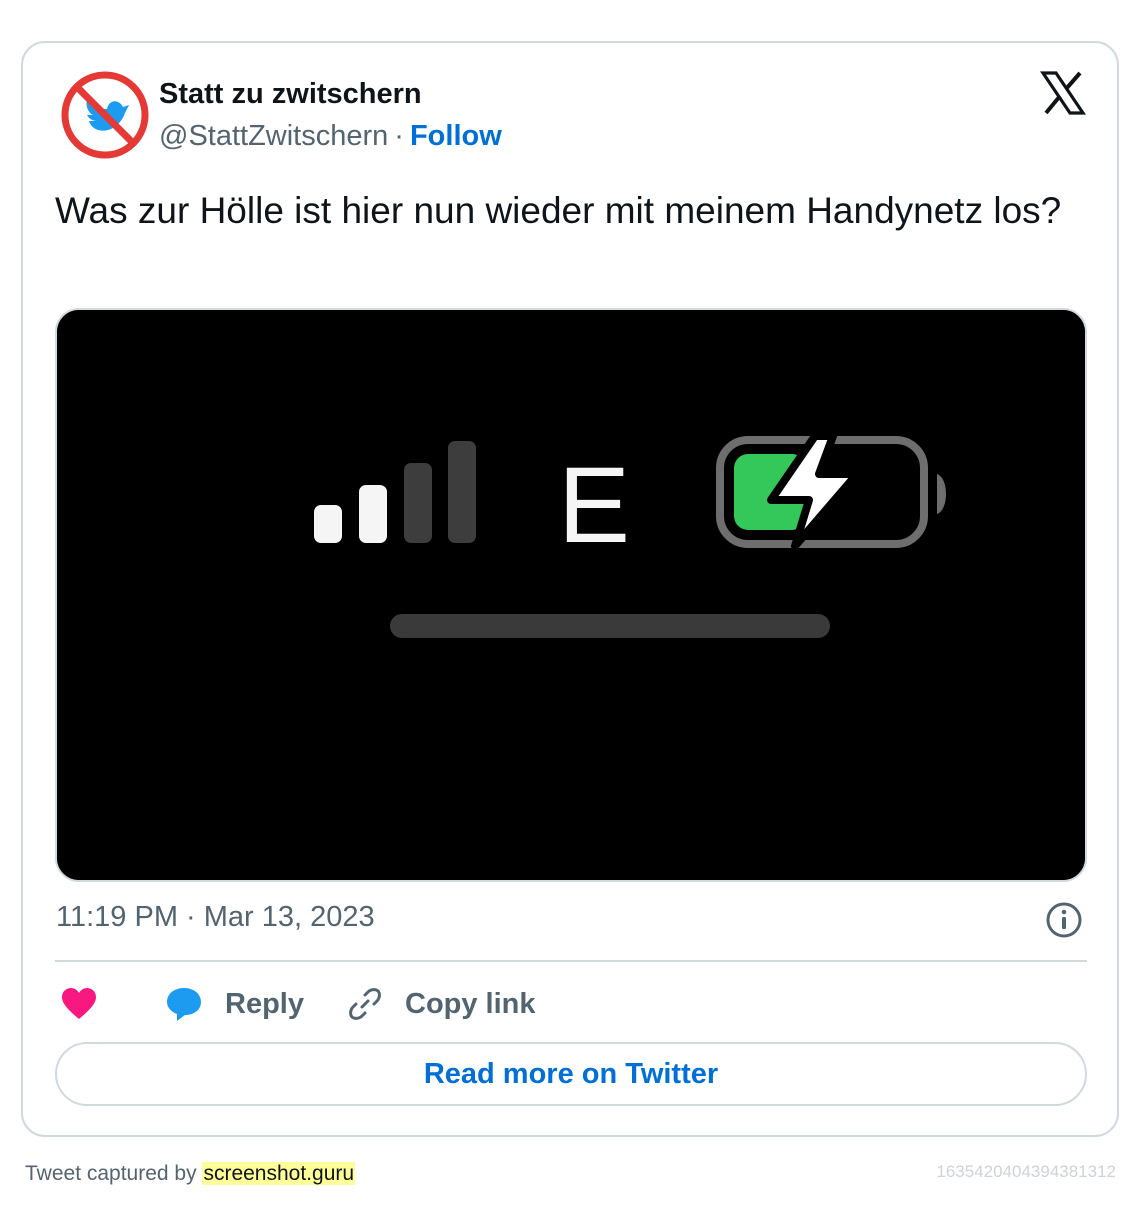  I want to click on copy-link-label: Copy link, so click(470, 1003).